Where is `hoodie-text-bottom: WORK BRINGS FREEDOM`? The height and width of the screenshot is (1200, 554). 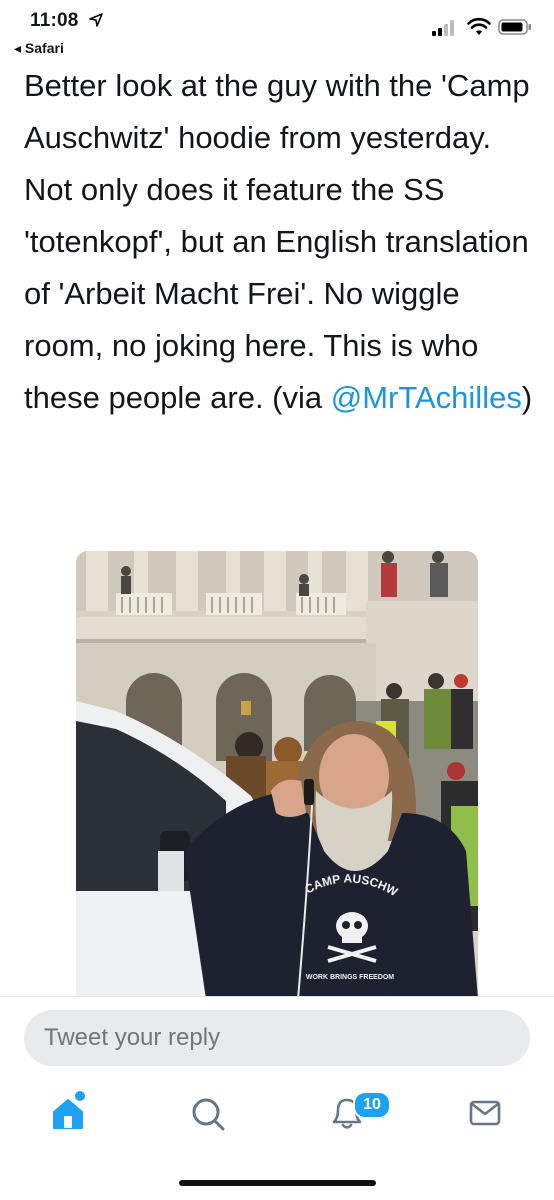 hoodie-text-bottom: WORK BRINGS FREEDOM is located at coordinates (350, 977).